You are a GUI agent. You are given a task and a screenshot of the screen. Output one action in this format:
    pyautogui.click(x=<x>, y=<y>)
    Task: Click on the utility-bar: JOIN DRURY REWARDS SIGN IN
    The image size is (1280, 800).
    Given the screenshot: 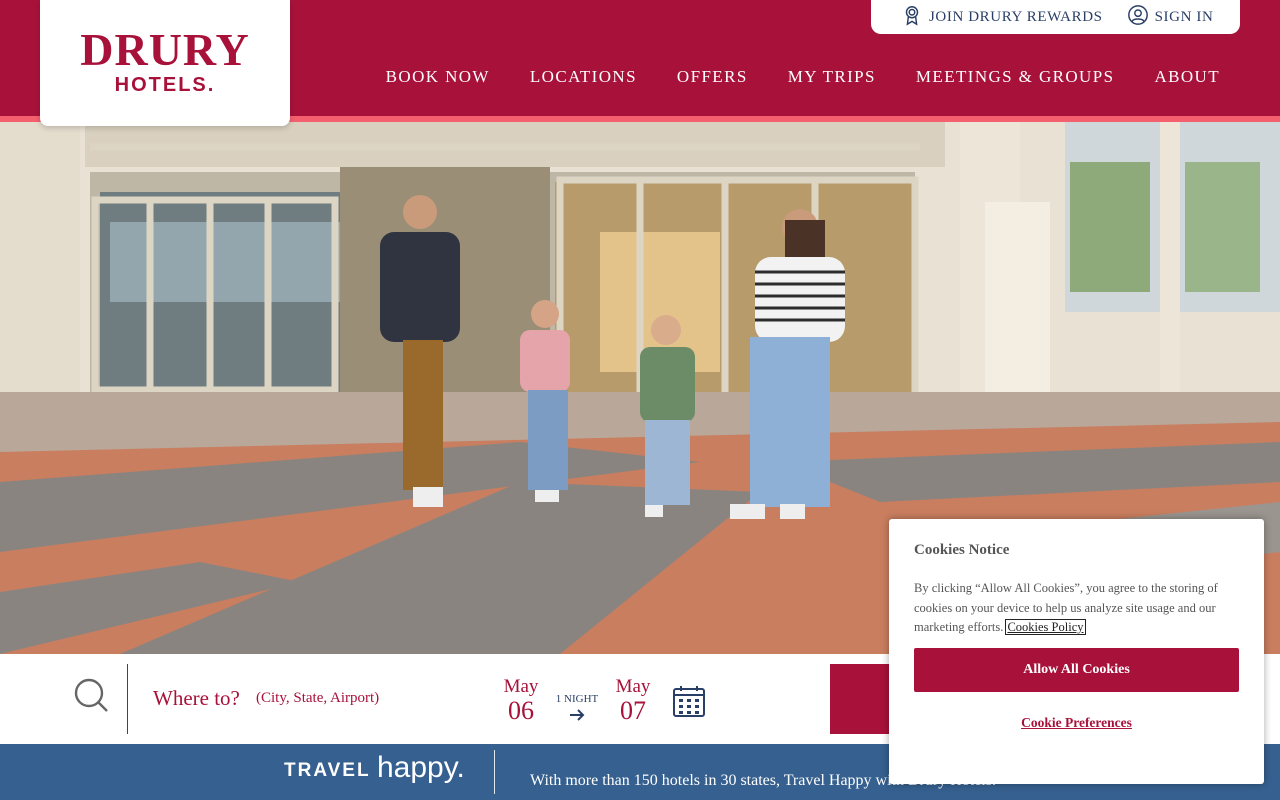 What is the action you would take?
    pyautogui.click(x=1055, y=17)
    